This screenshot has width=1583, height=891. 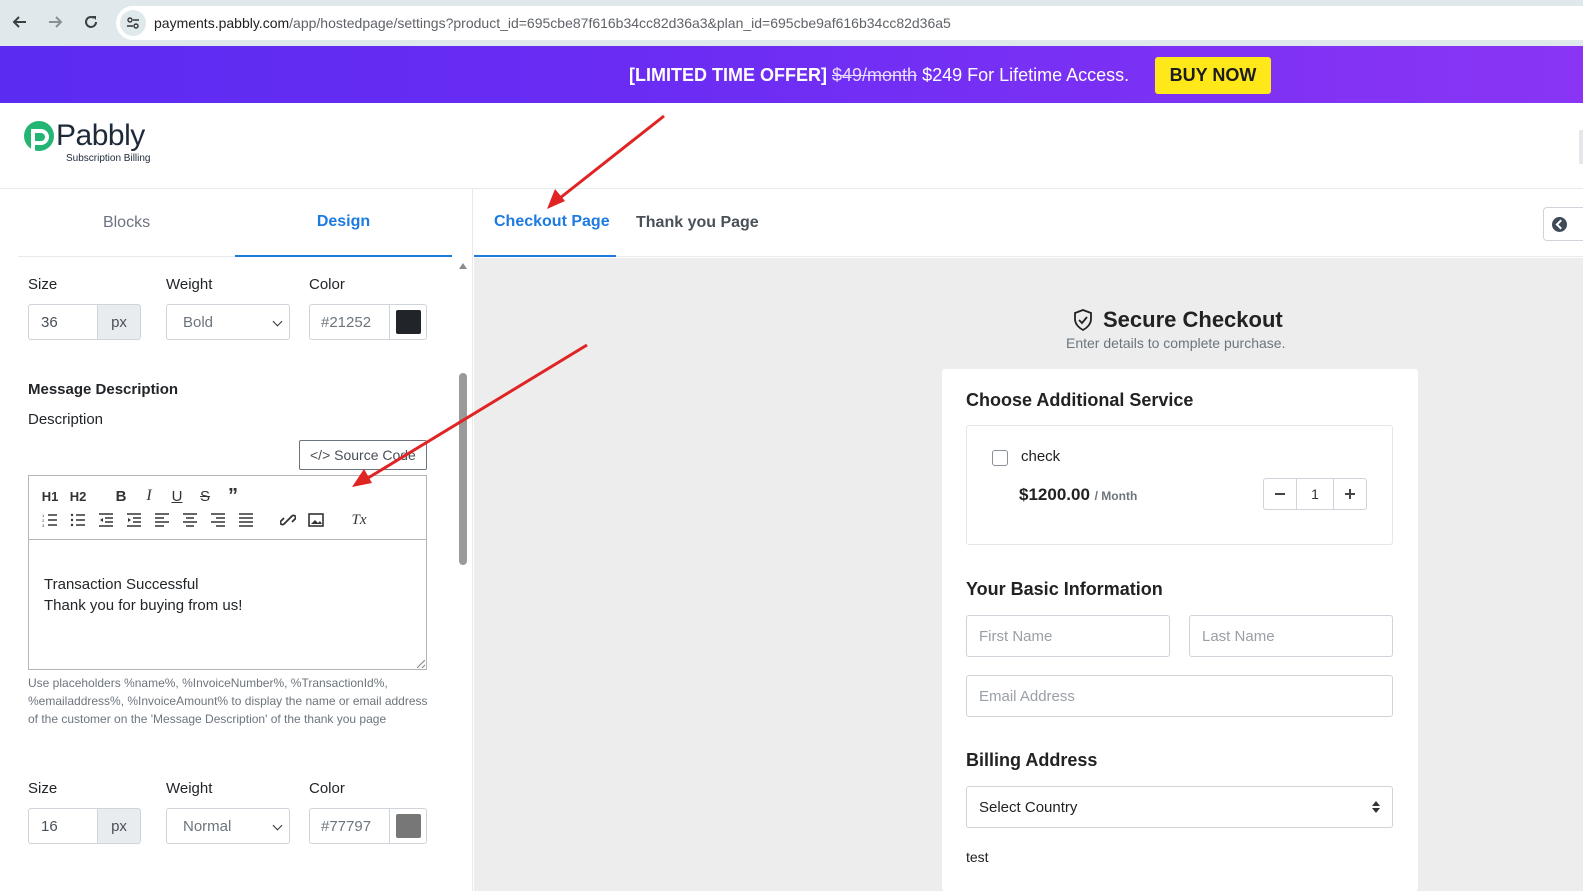 What do you see at coordinates (1559, 224) in the screenshot?
I see `chevron-left-icon` at bounding box center [1559, 224].